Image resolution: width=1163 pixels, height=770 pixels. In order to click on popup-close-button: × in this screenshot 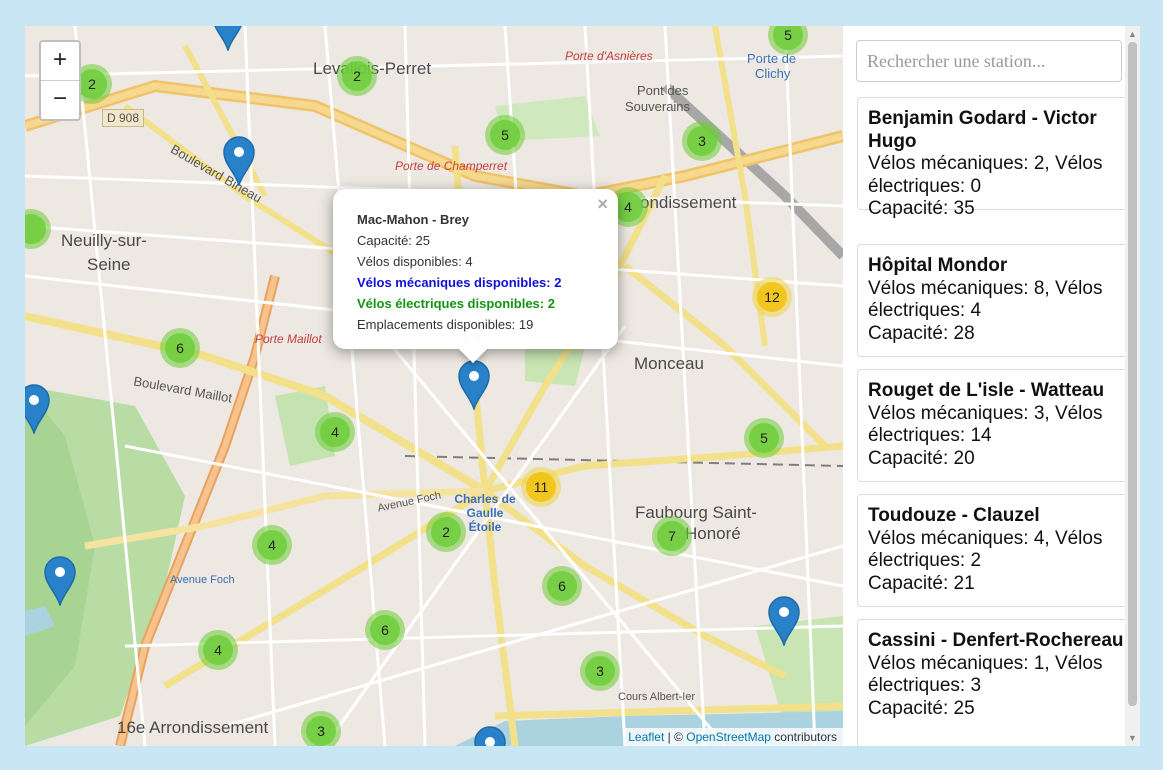, I will do `click(602, 204)`.